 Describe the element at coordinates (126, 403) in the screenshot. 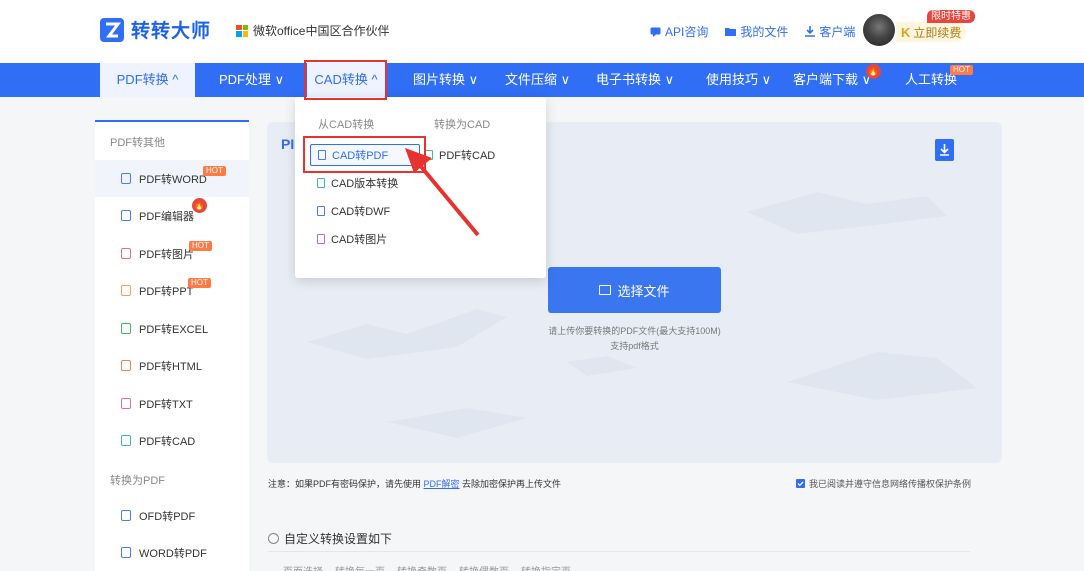

I see `txt-file-icon` at that location.